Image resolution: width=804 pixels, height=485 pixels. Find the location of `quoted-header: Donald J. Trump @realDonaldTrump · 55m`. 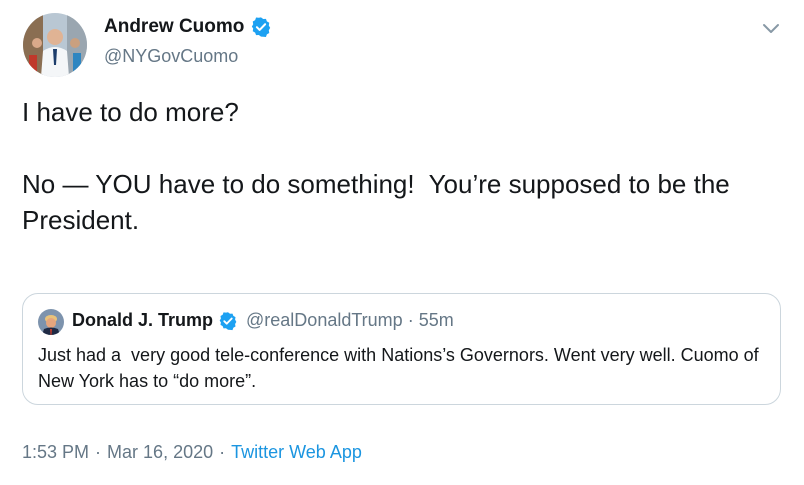

quoted-header: Donald J. Trump @realDonaldTrump · 55m is located at coordinates (263, 320).